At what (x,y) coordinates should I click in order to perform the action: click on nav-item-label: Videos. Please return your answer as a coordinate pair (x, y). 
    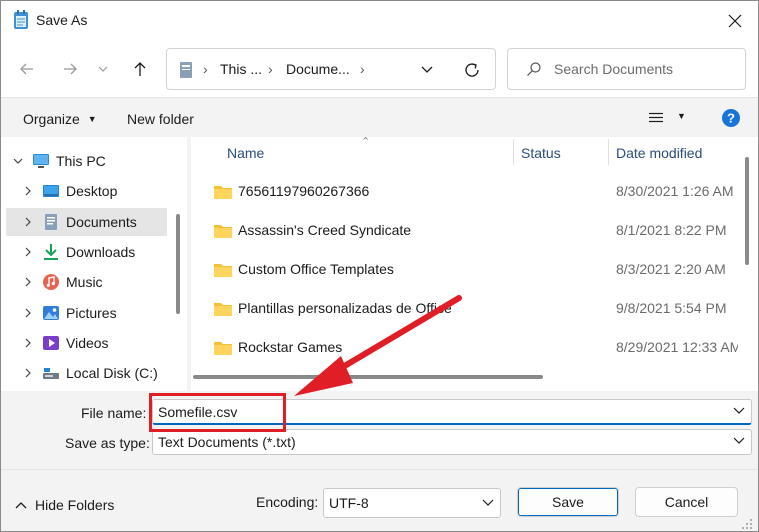
    Looking at the image, I should click on (87, 343).